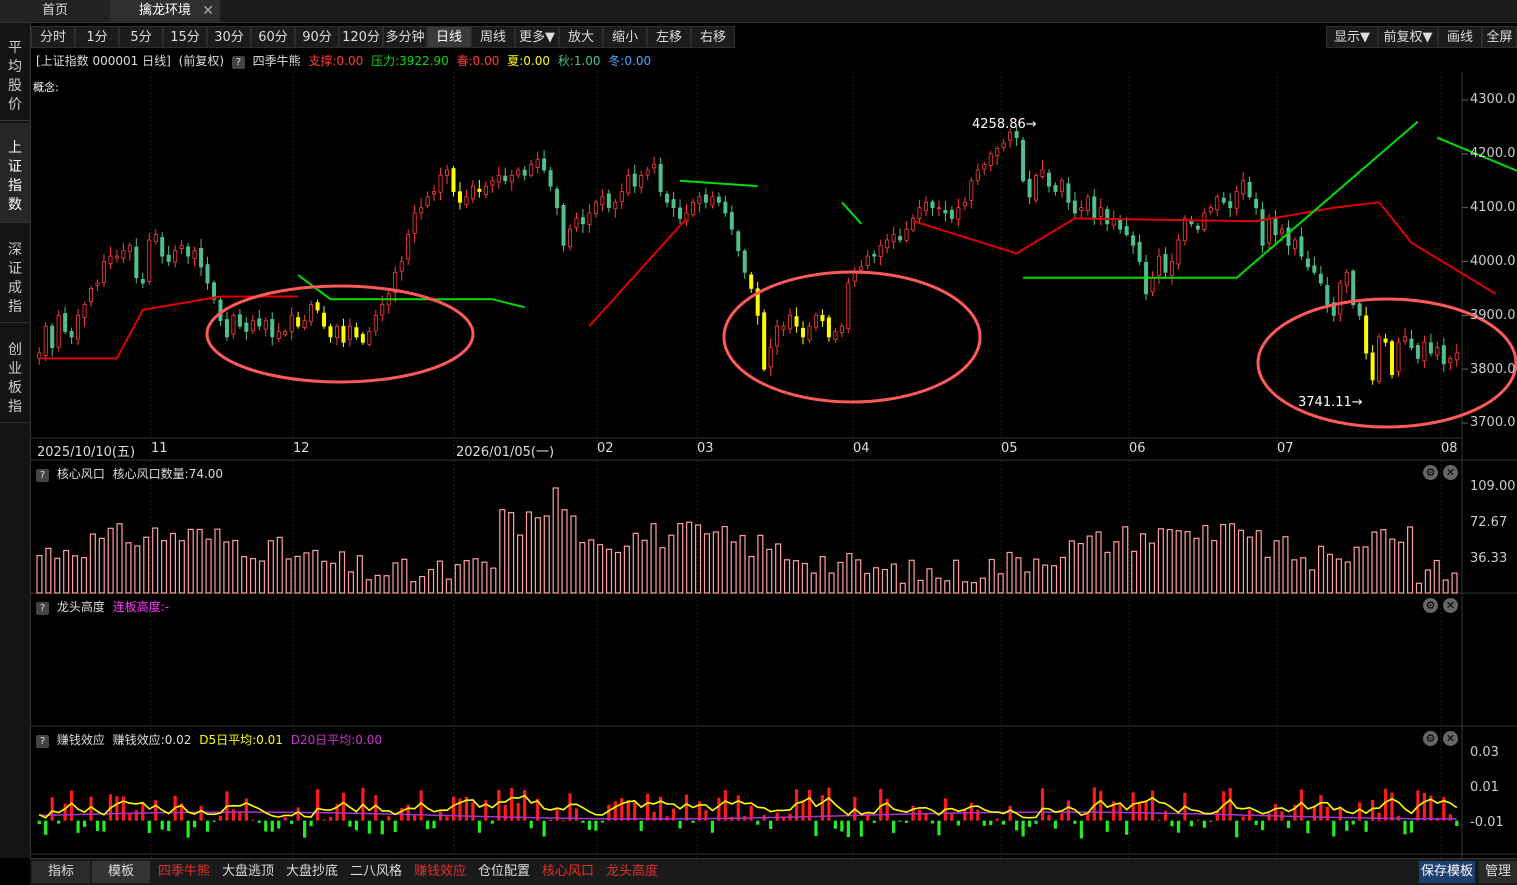 Image resolution: width=1517 pixels, height=885 pixels. What do you see at coordinates (312, 872) in the screenshot?
I see `template-item: 大盘抄底` at bounding box center [312, 872].